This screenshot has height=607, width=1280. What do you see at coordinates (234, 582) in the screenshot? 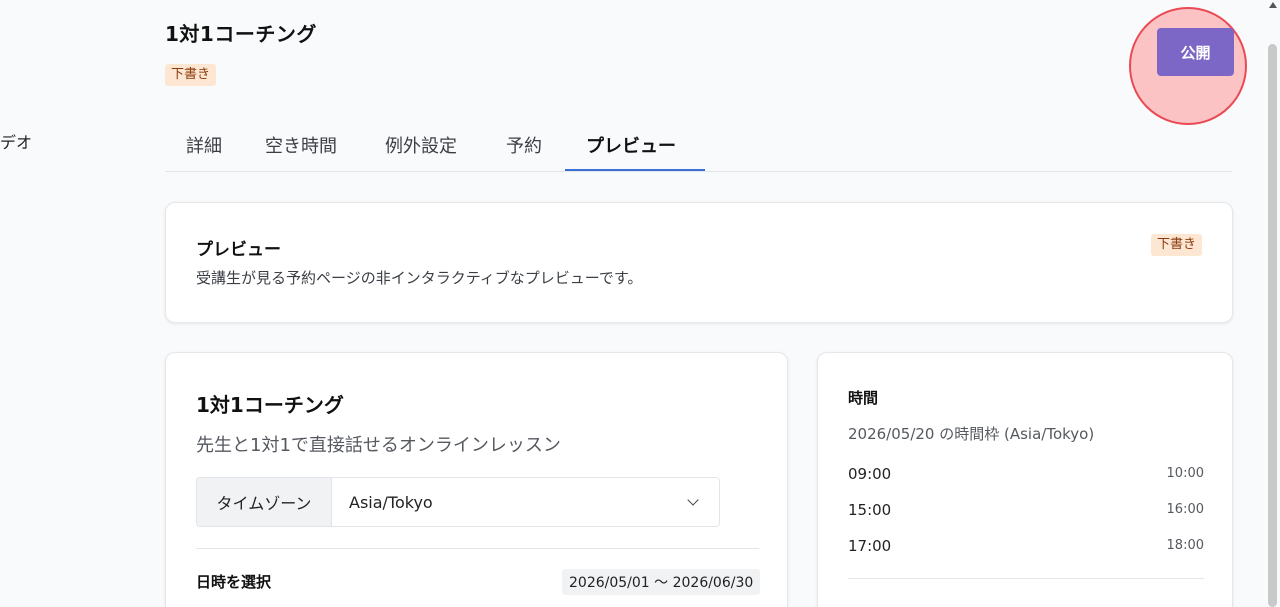
I see `date-select-label: 日時を選択` at bounding box center [234, 582].